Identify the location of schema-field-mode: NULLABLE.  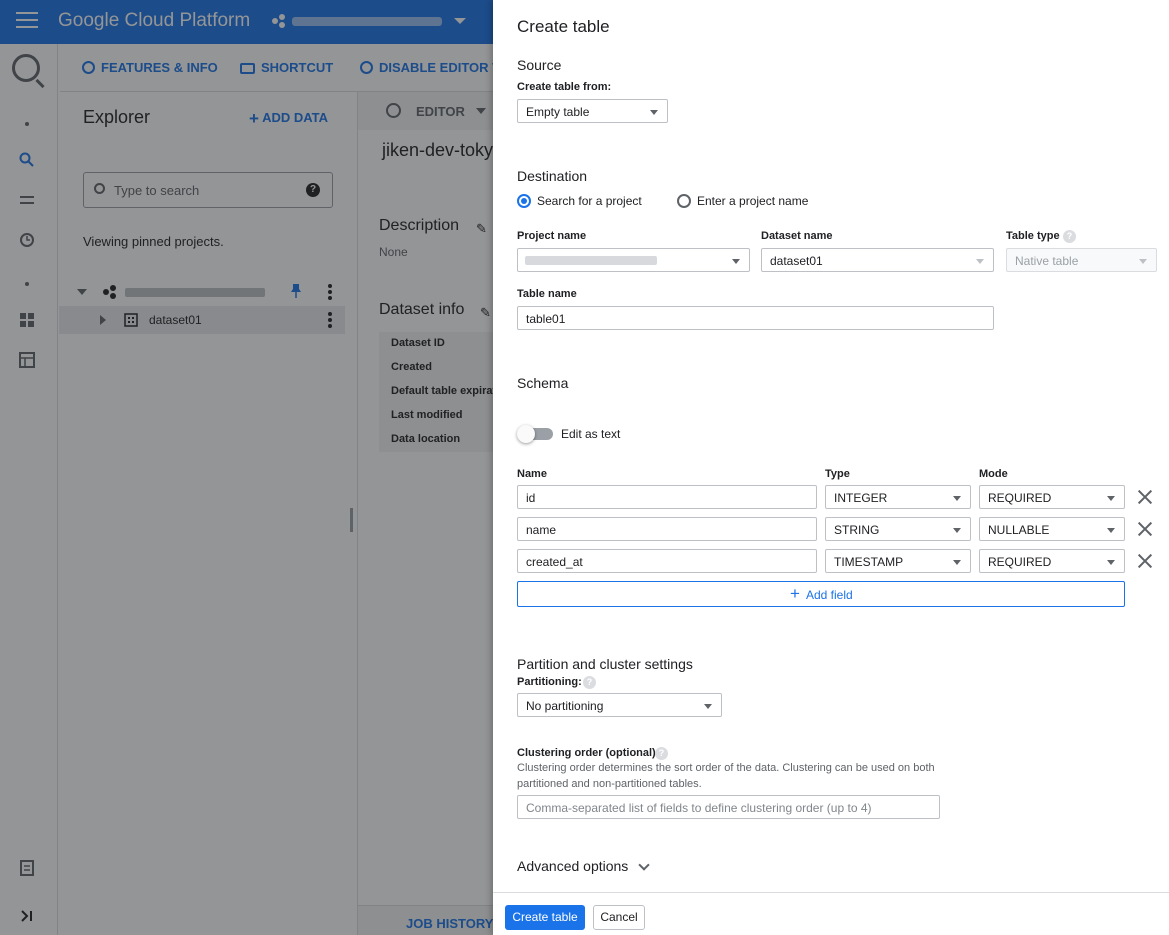
(1019, 530).